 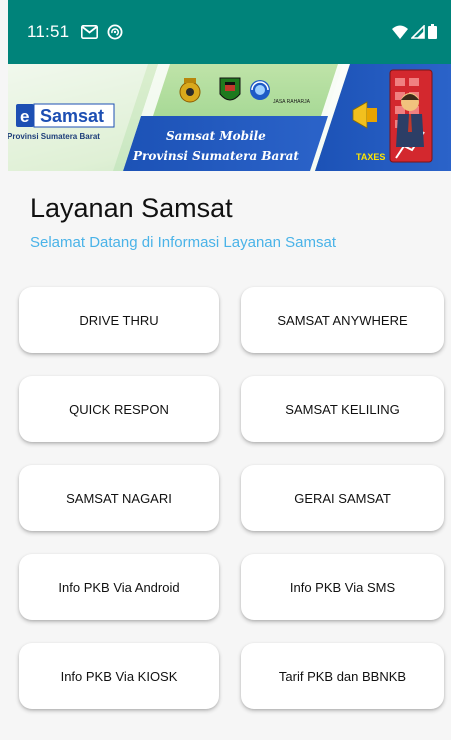 I want to click on quick-respon-button: QUICK RESPON, so click(x=119, y=409).